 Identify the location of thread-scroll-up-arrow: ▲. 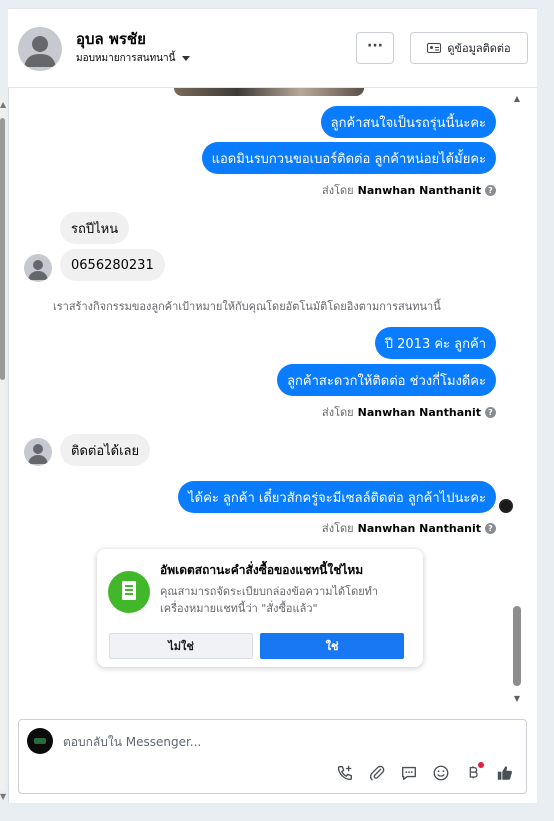
(517, 98).